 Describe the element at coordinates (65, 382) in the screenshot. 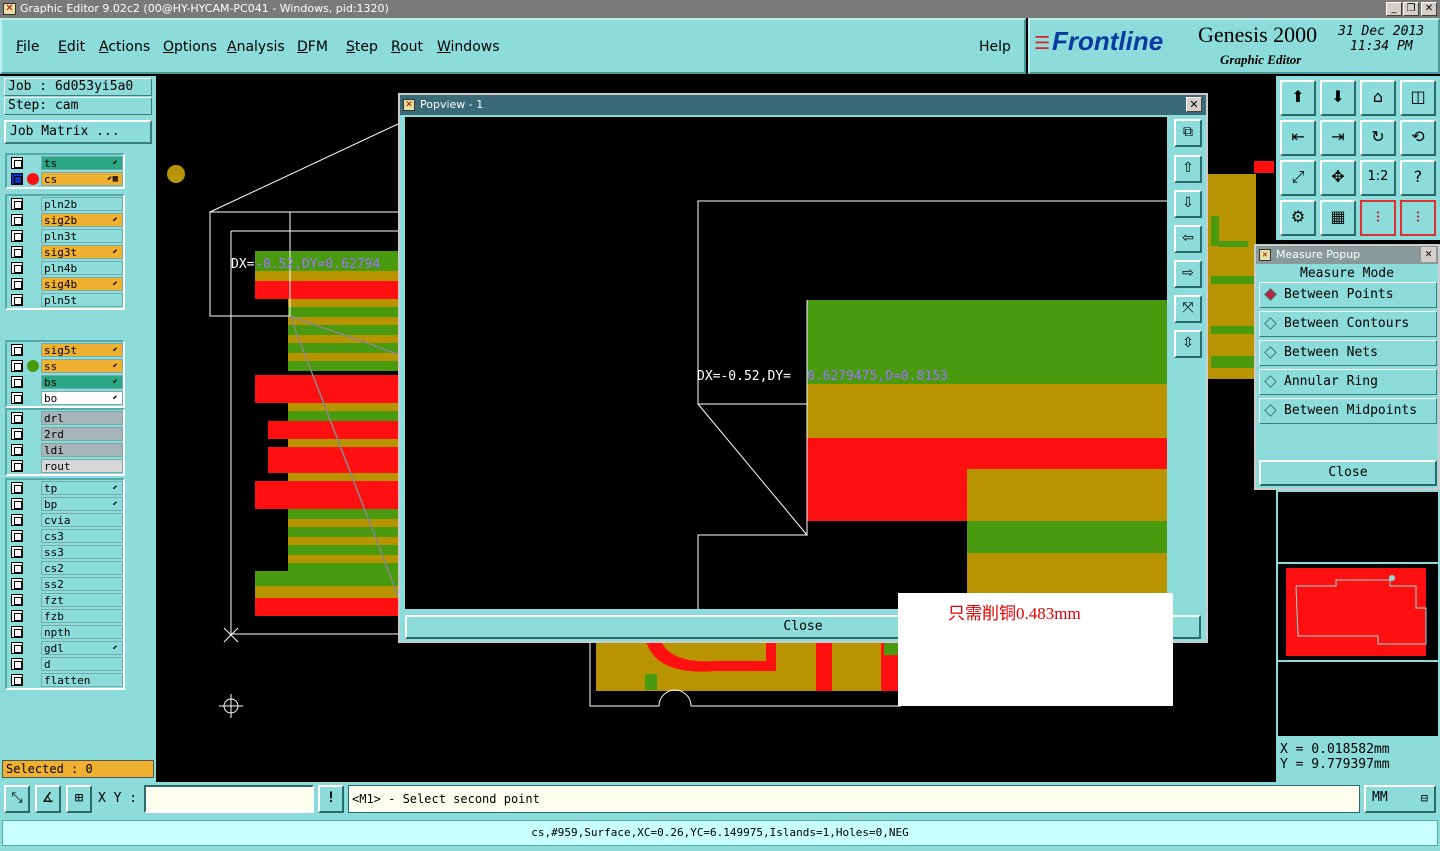

I see `layer-row-bs: bs ⬋` at that location.